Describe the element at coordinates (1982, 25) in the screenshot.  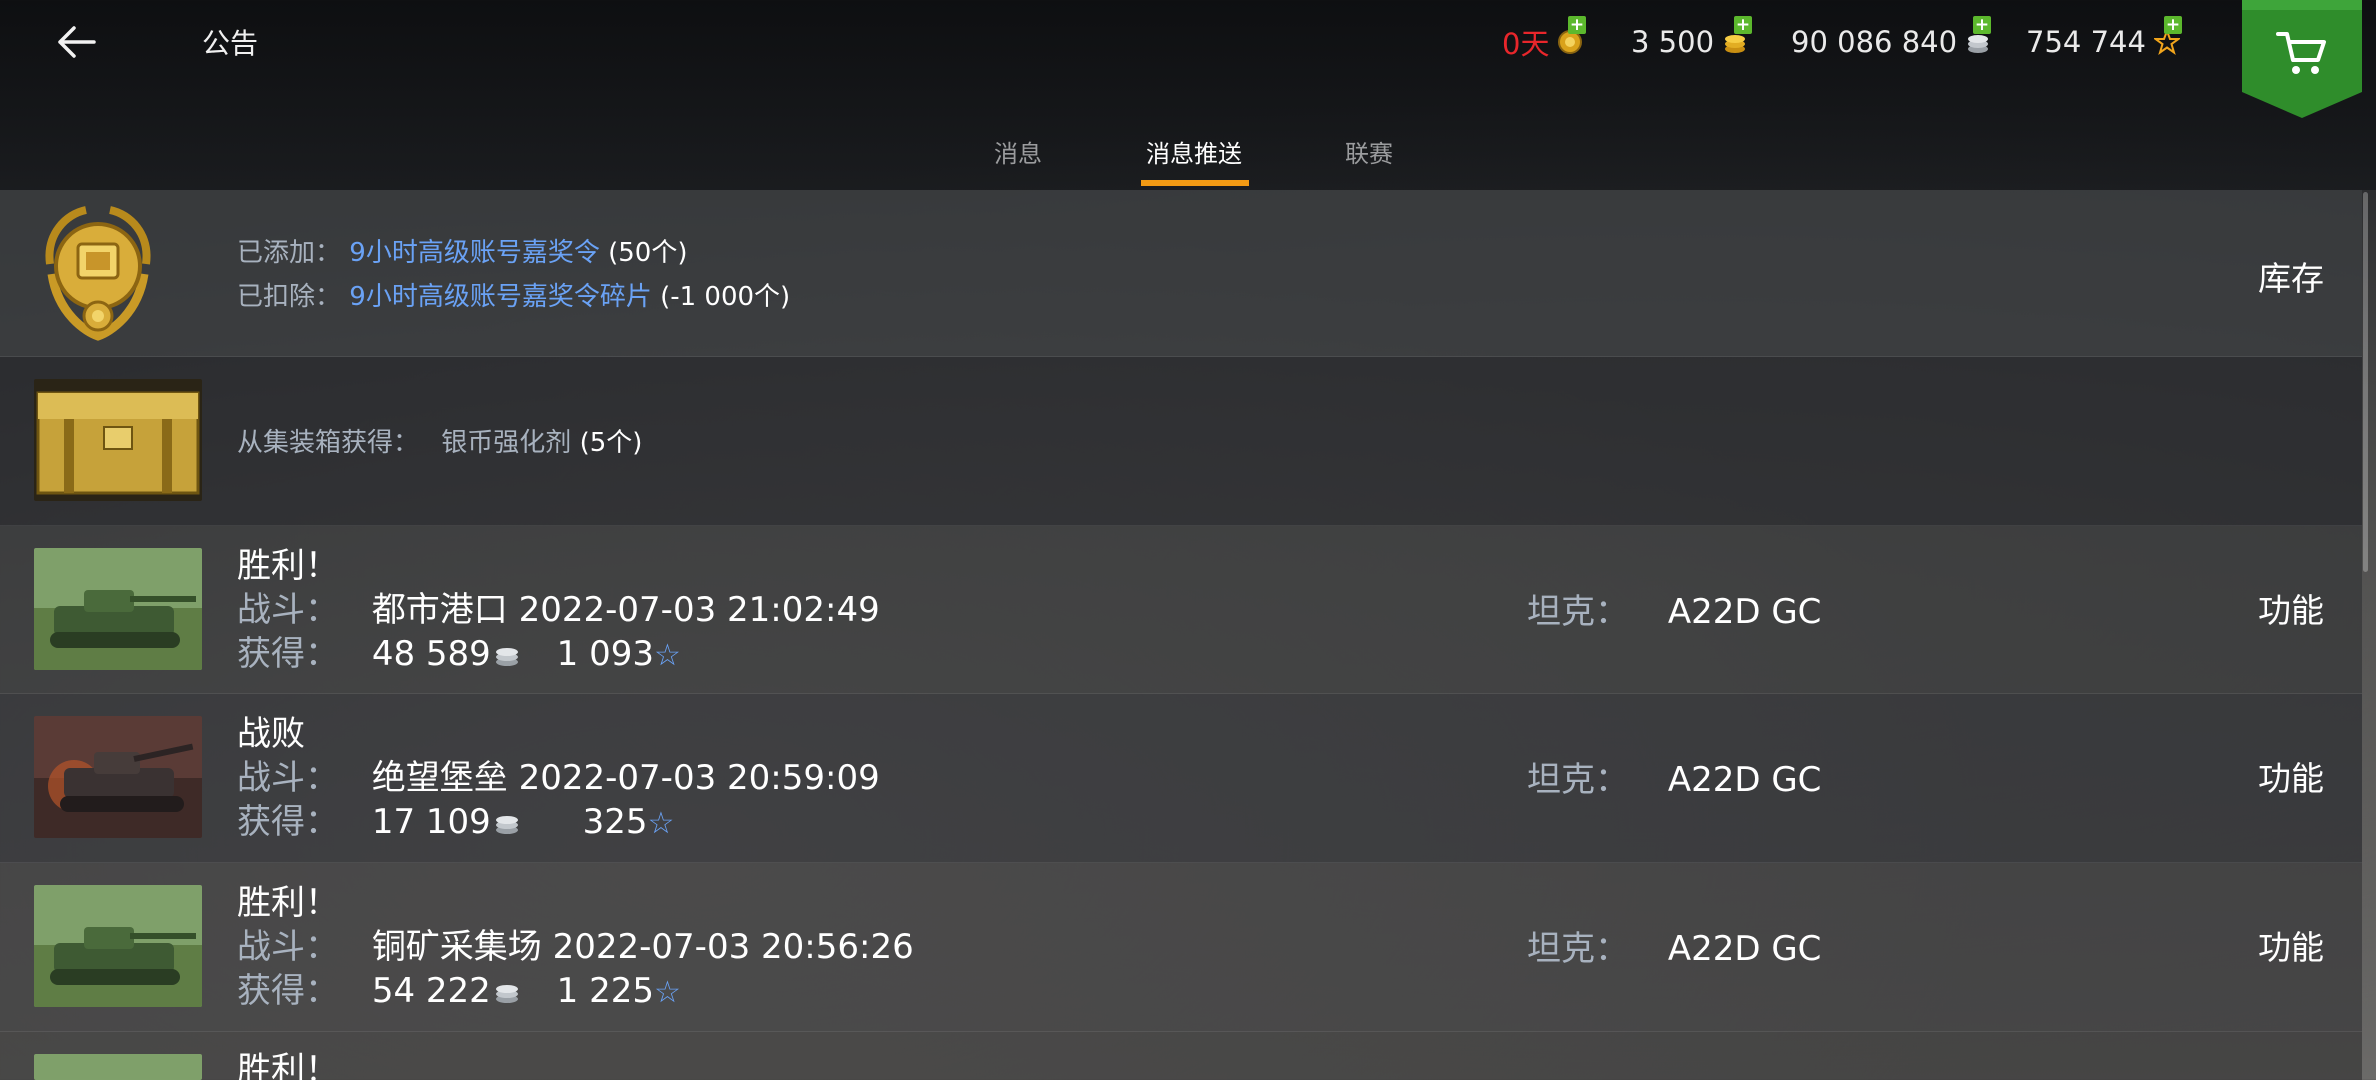
I see `add-credits-plus-icon: +` at that location.